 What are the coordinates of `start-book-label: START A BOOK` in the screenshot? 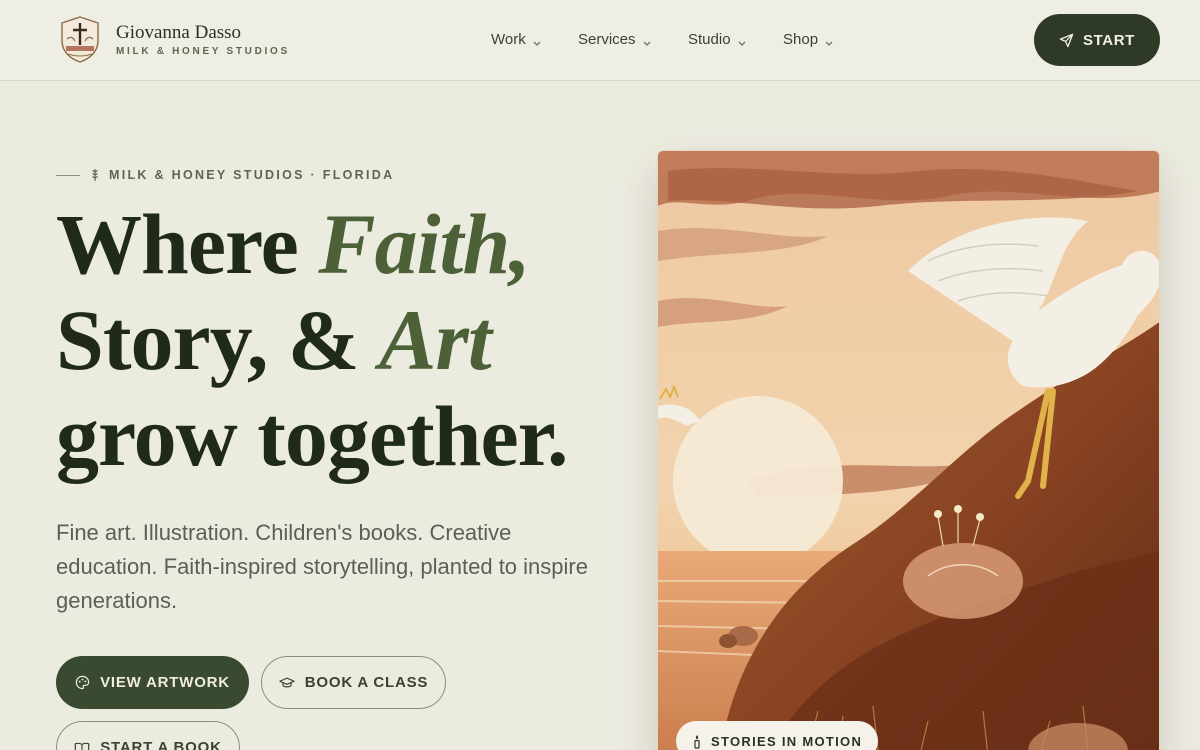 It's located at (161, 744).